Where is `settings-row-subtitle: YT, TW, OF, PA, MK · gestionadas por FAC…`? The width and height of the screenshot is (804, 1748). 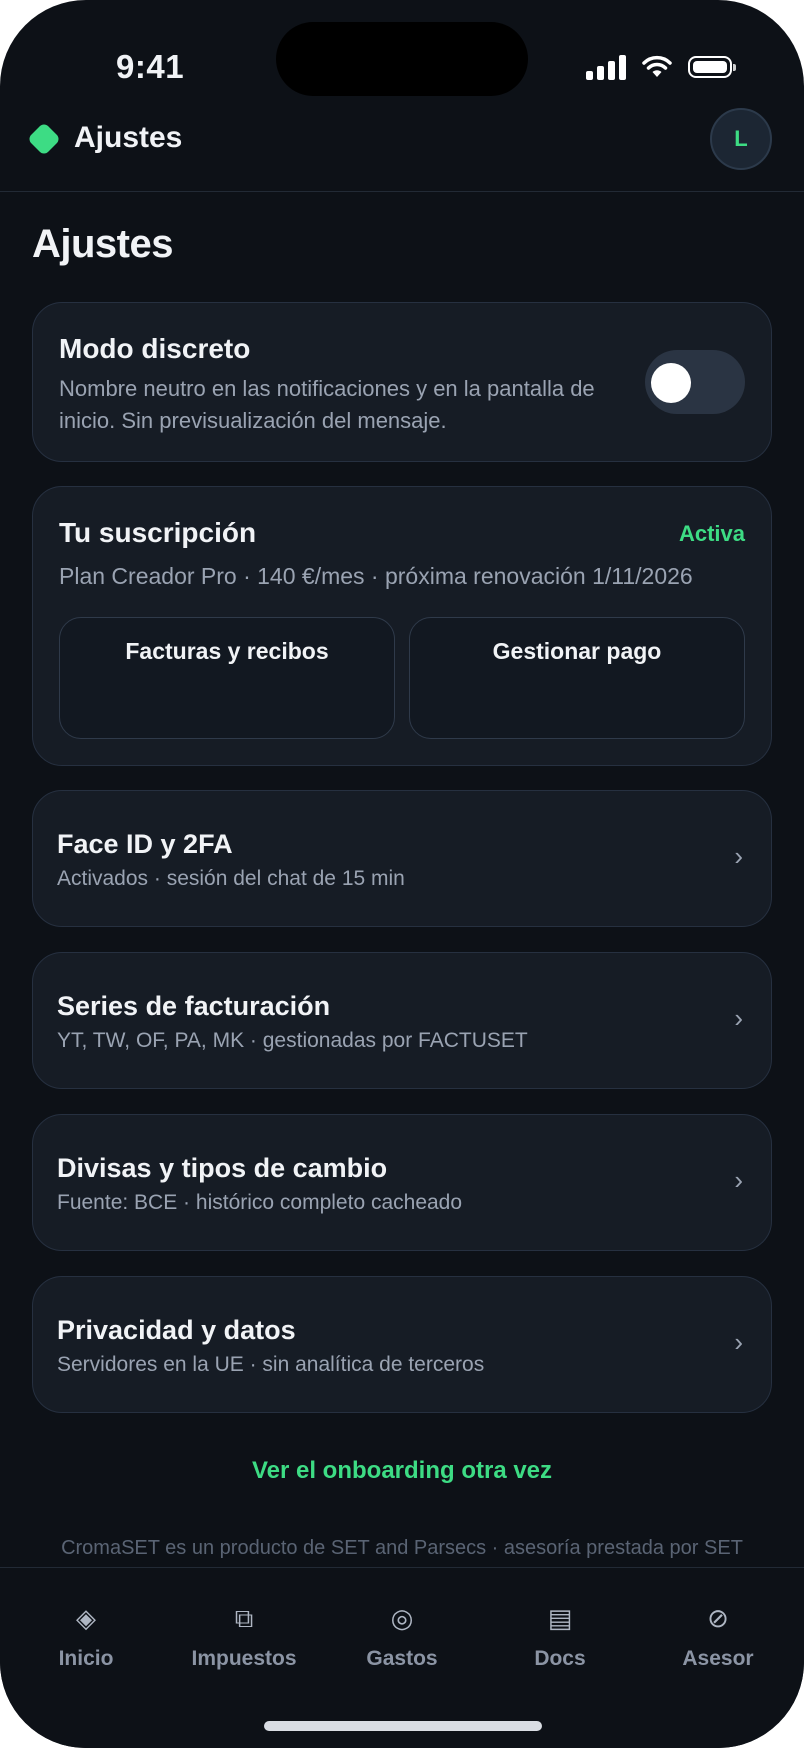 settings-row-subtitle: YT, TW, OF, PA, MK · gestionadas por FAC… is located at coordinates (292, 1040).